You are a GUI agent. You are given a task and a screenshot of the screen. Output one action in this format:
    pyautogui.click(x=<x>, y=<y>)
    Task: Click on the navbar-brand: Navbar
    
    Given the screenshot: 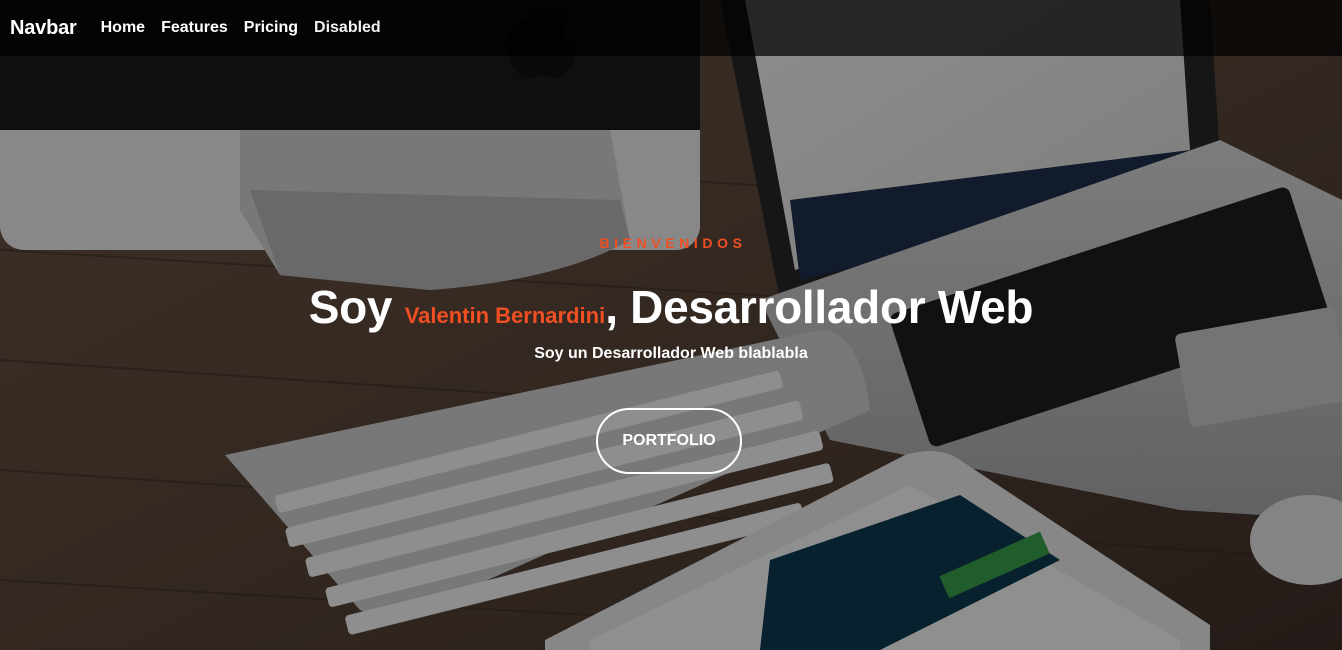 What is the action you would take?
    pyautogui.click(x=43, y=28)
    